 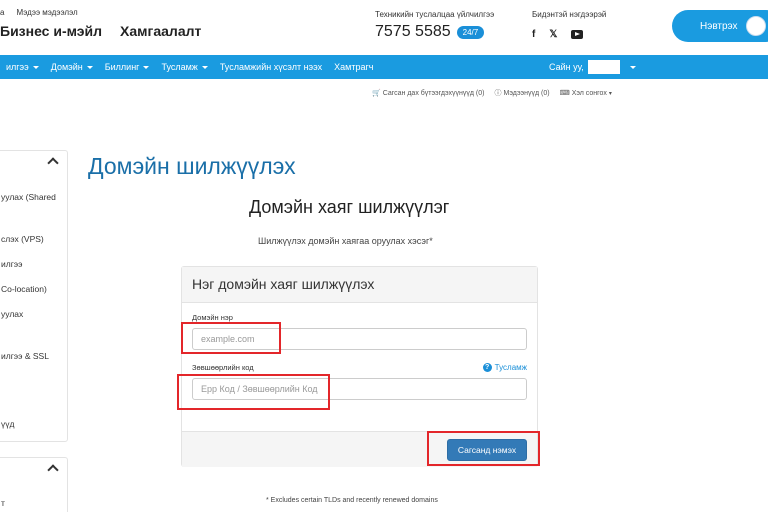 What do you see at coordinates (17, 67) in the screenshot?
I see `nav-label: илгээ` at bounding box center [17, 67].